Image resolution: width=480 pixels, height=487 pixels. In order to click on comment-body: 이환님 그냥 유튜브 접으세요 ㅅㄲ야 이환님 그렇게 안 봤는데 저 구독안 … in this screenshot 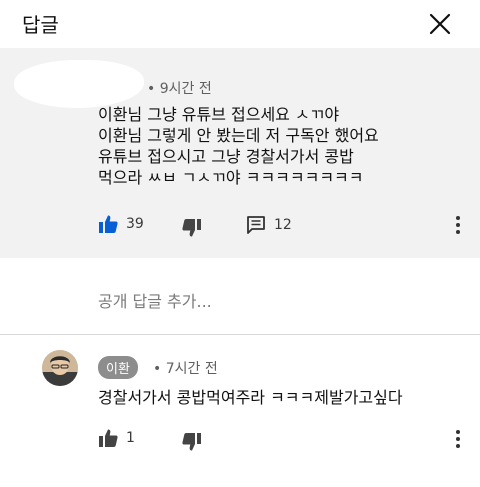, I will do `click(238, 146)`.